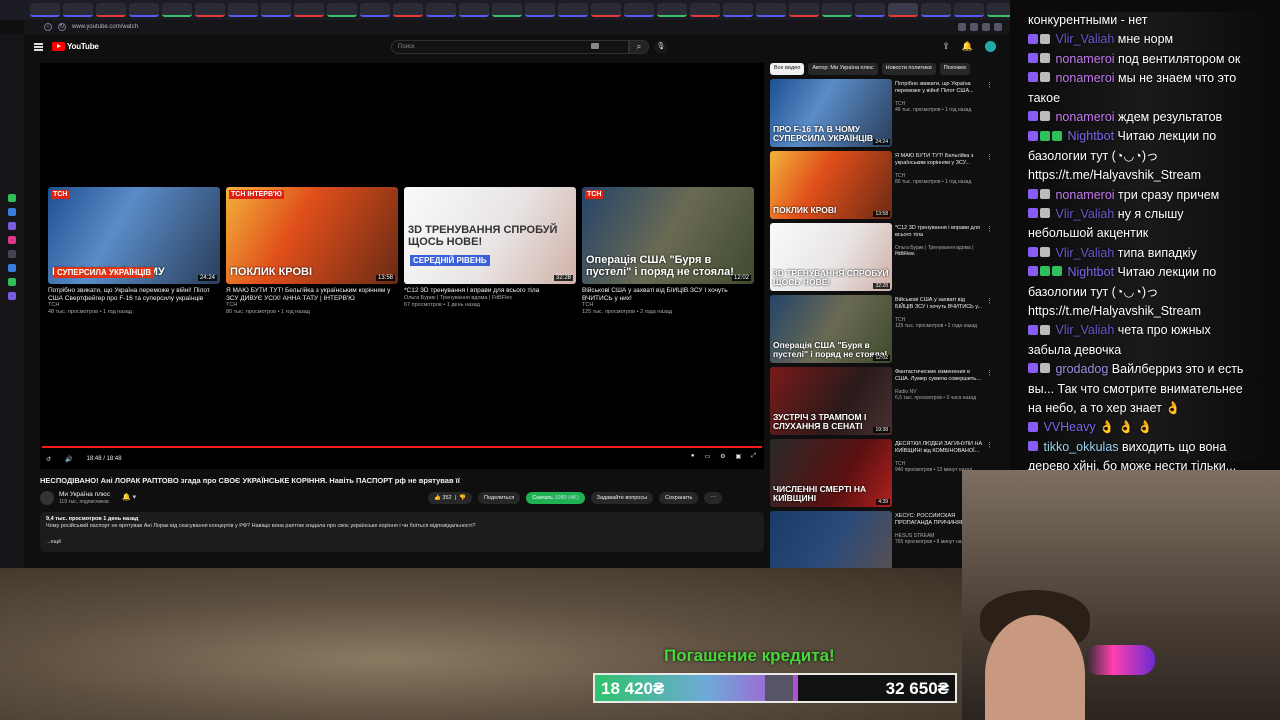 This screenshot has height=720, width=1280. Describe the element at coordinates (843, 69) in the screenshot. I see `chip-1: Автор: Ми Україна плюс` at that location.